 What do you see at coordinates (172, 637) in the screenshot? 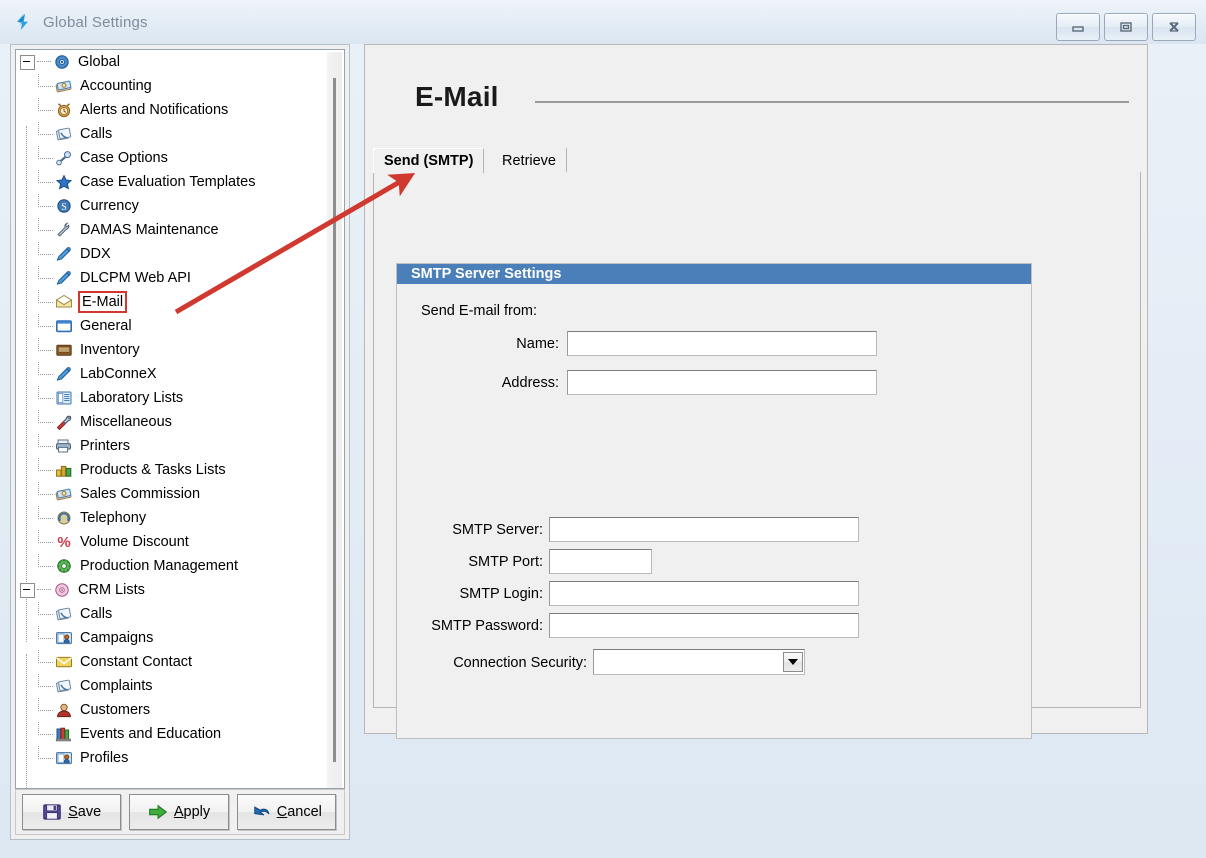
I see `tree-item-campaigns: Campaigns` at bounding box center [172, 637].